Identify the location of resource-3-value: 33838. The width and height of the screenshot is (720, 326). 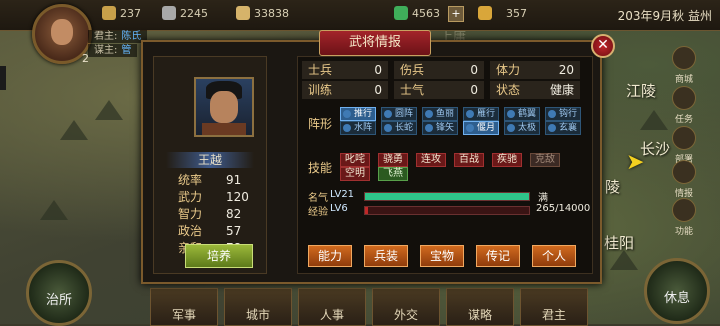
(271, 13).